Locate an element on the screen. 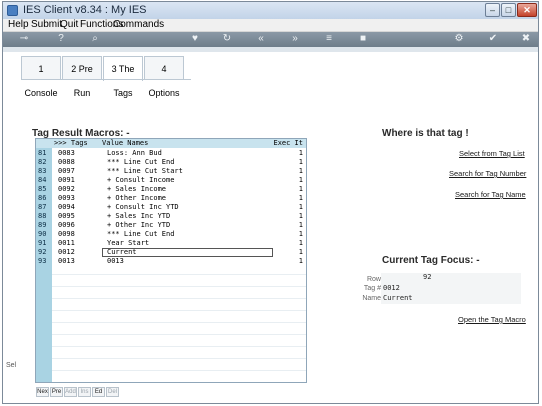 Image resolution: width=542 pixels, height=406 pixels. tag-focus-panel: Row 92 Tag # 0012 Name Current is located at coordinates (441, 288).